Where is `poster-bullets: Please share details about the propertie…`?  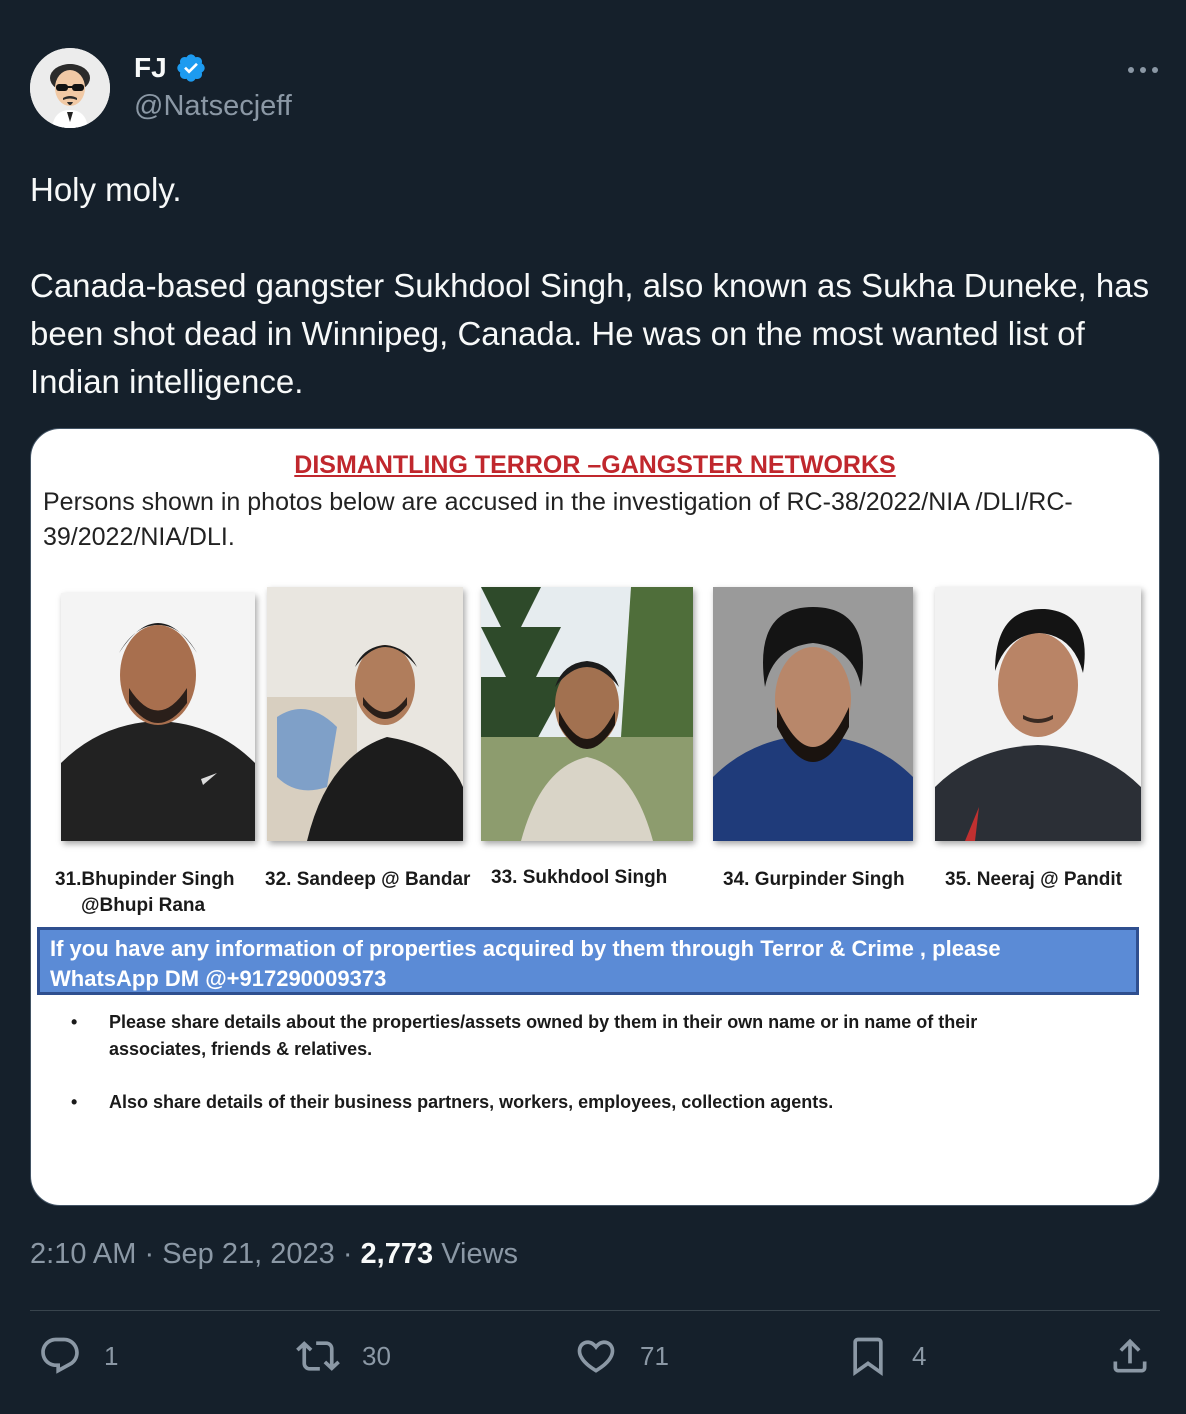 poster-bullets: Please share details about the propertie… is located at coordinates (591, 1062).